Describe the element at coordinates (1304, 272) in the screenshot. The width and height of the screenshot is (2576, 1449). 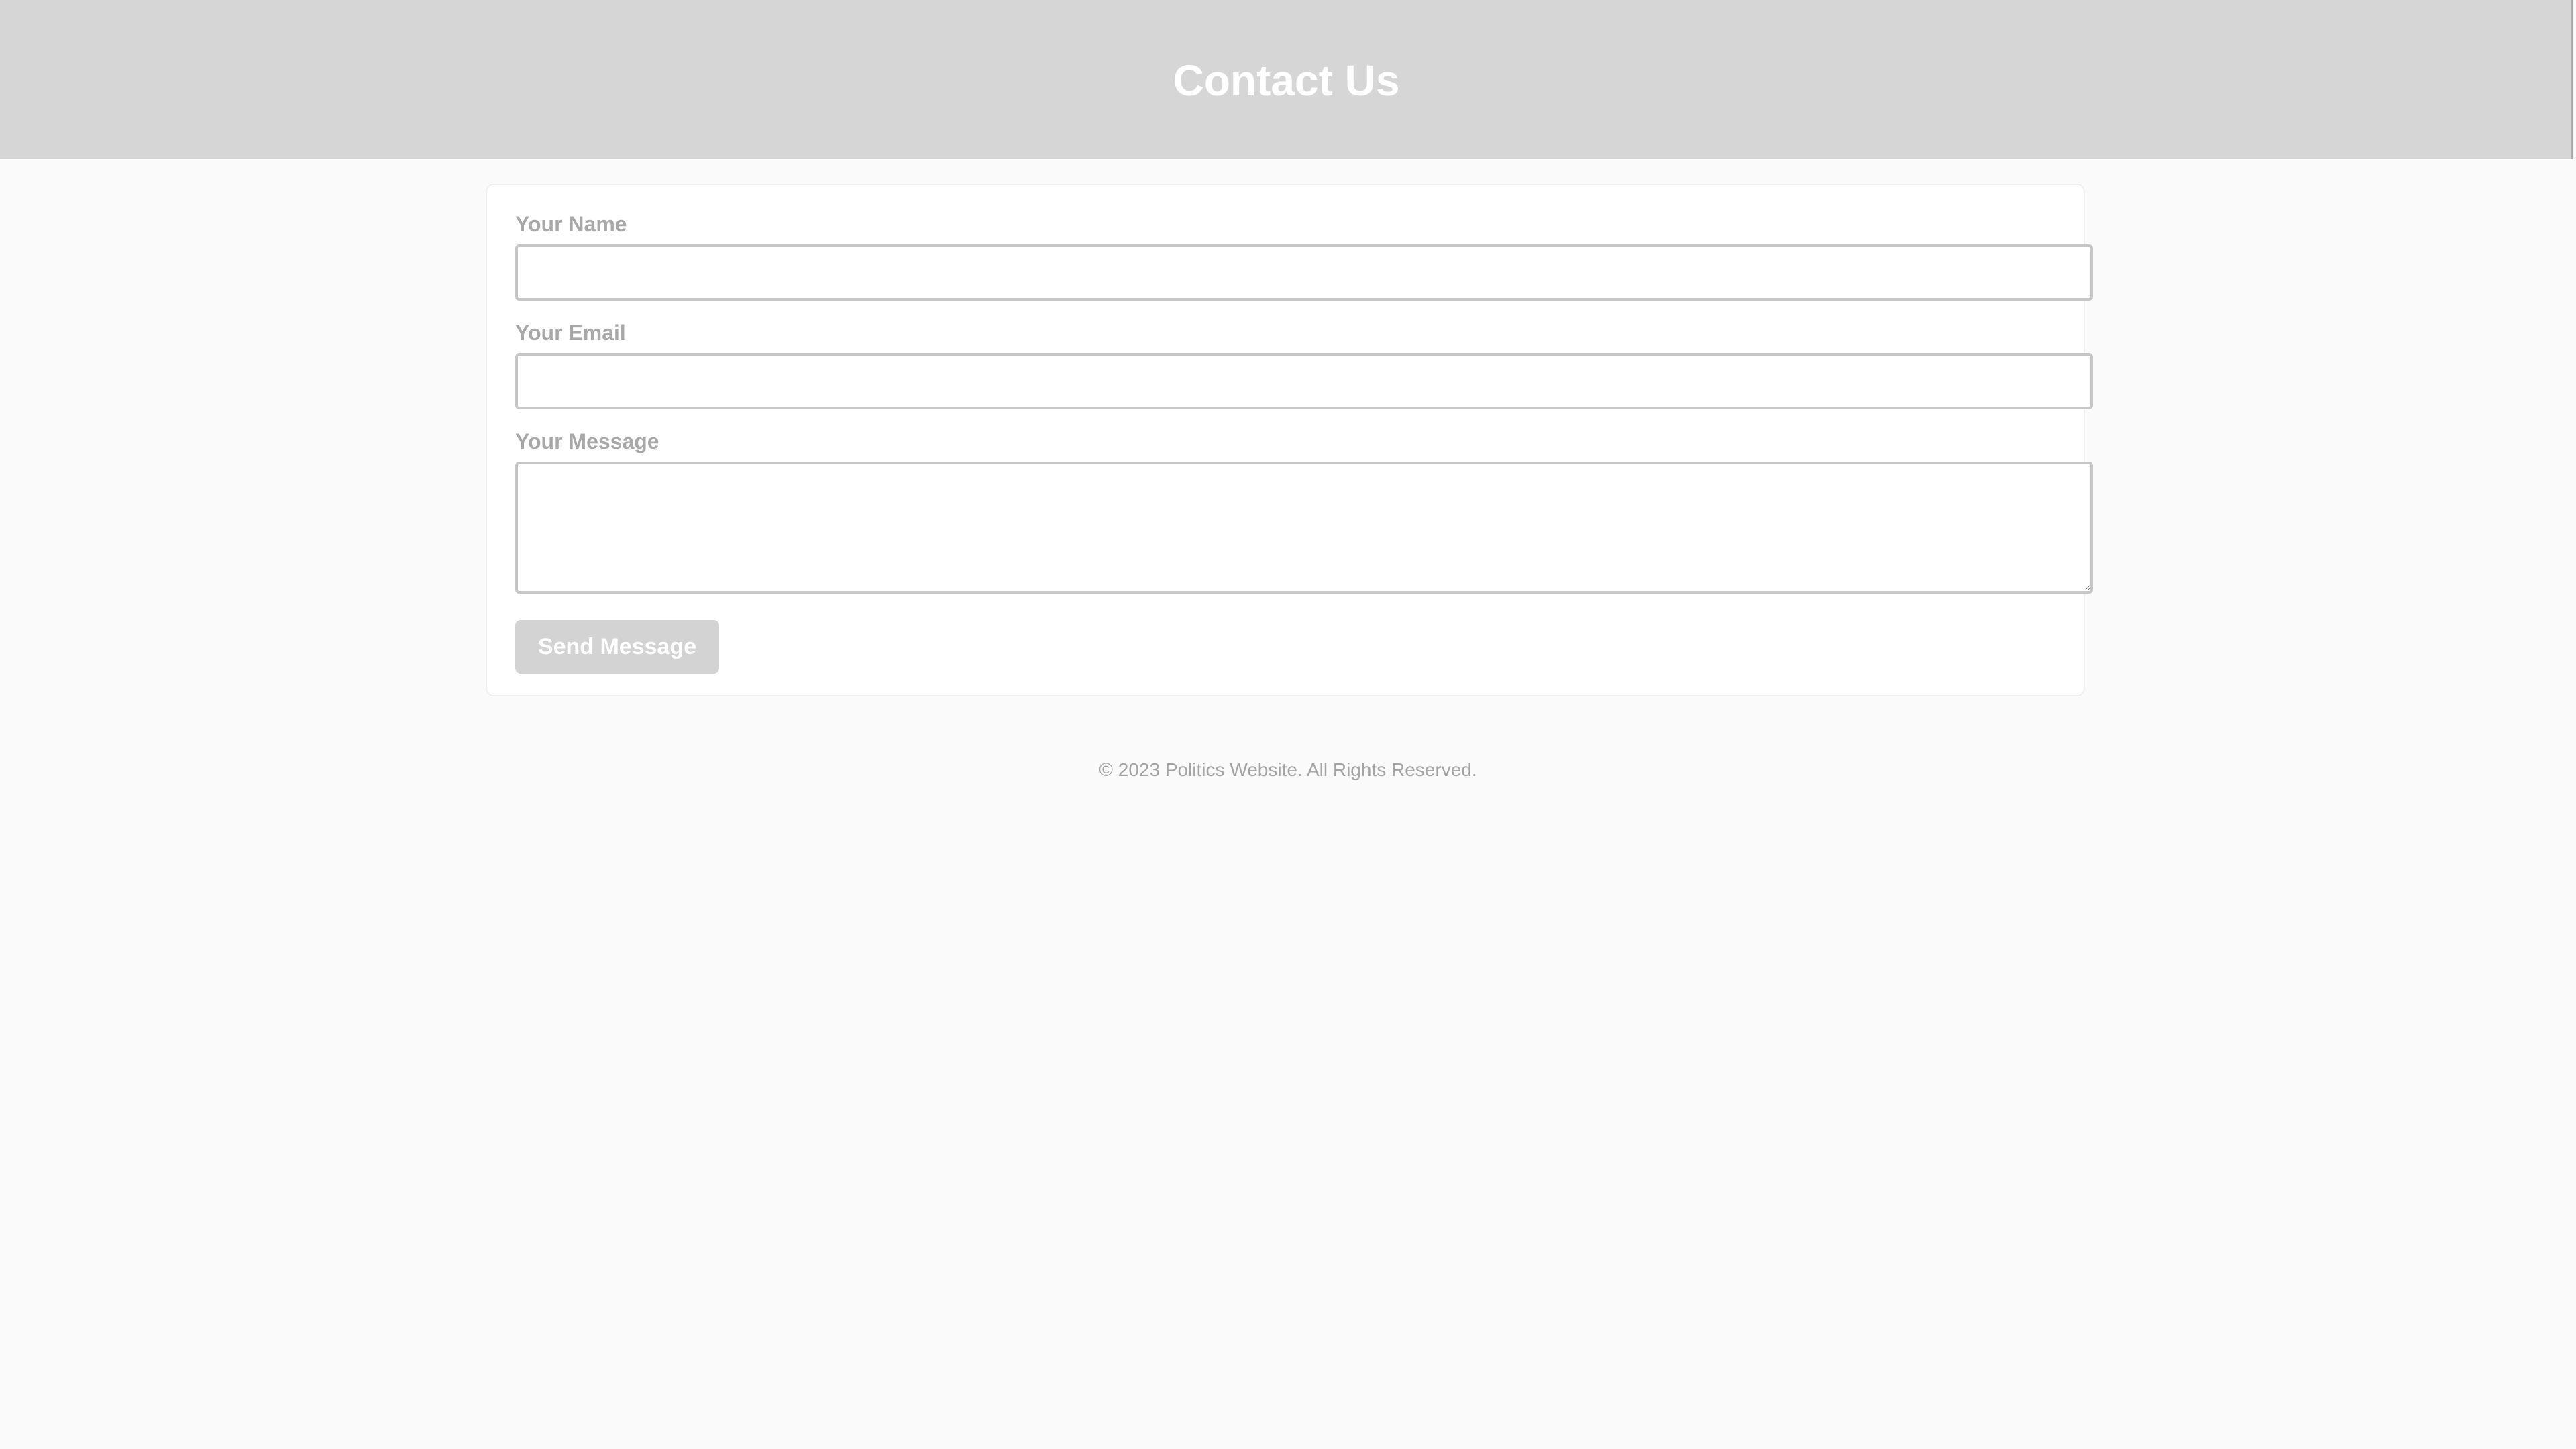
I see `name-input` at that location.